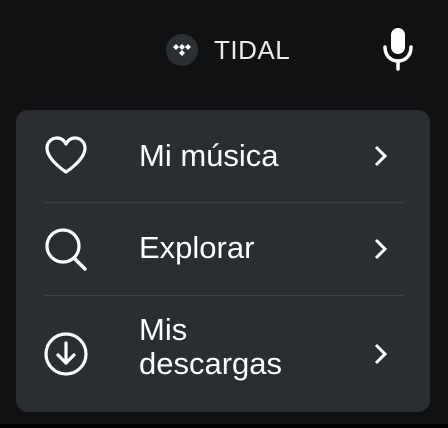 This screenshot has height=428, width=448. I want to click on microphone-icon, so click(398, 49).